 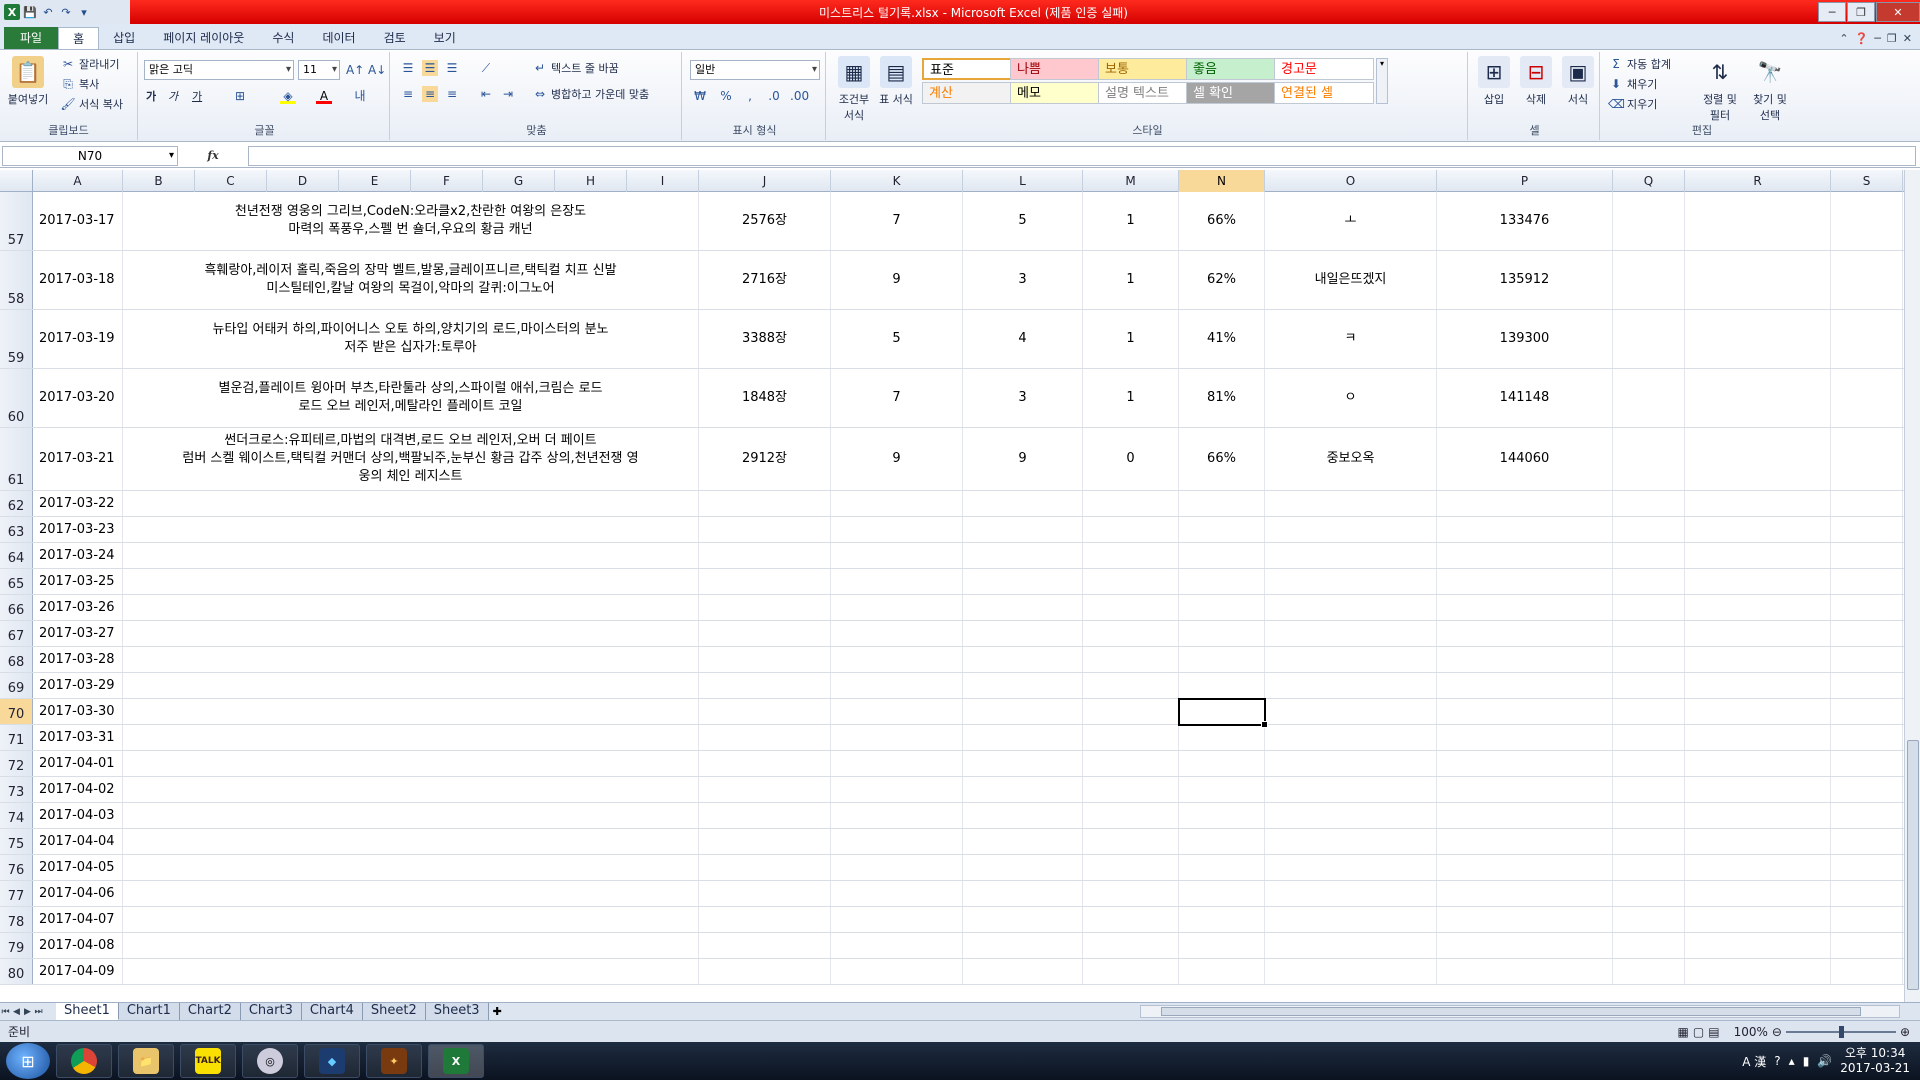 What do you see at coordinates (445, 38) in the screenshot?
I see `tab-view: 보기` at bounding box center [445, 38].